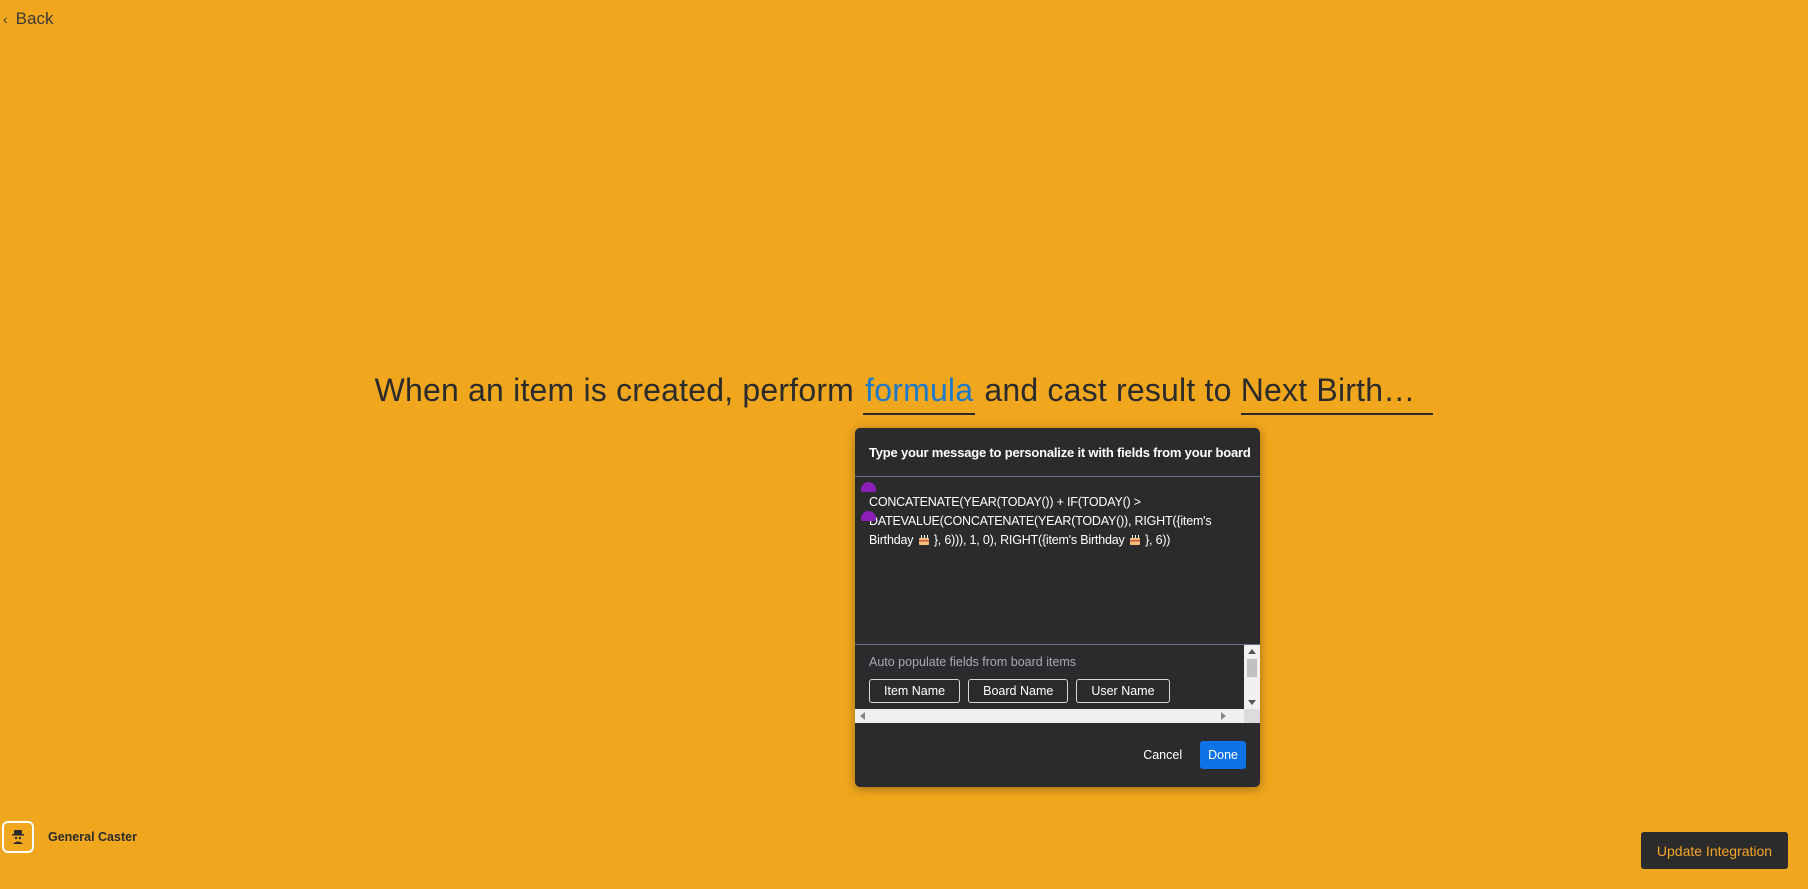 Image resolution: width=1808 pixels, height=889 pixels. I want to click on chip-user-name: User Name, so click(1123, 691).